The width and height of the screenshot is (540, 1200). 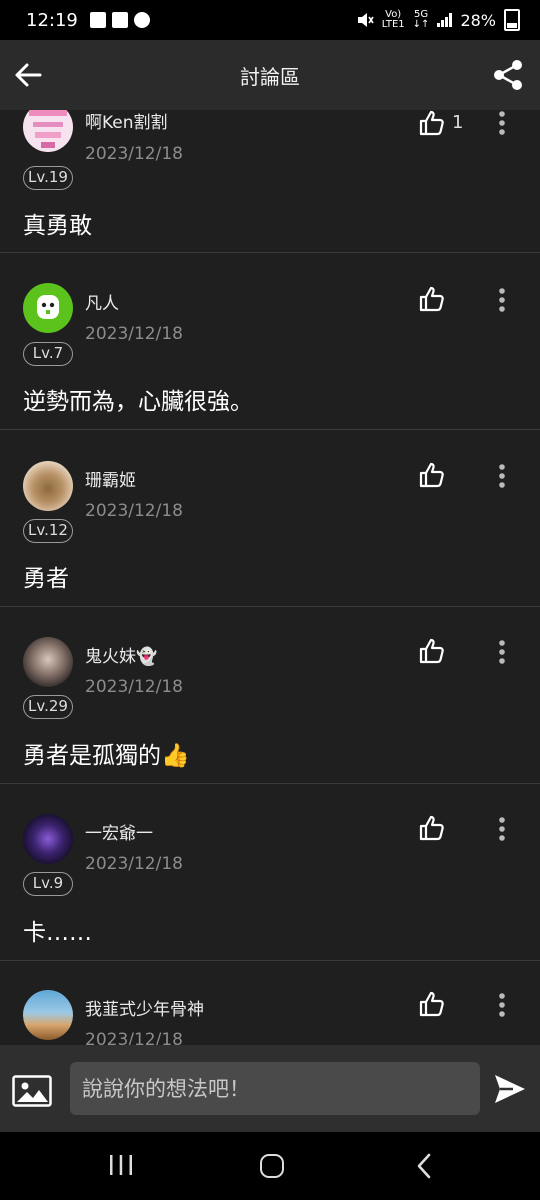 What do you see at coordinates (48, 354) in the screenshot?
I see `level-badge: Lv.7` at bounding box center [48, 354].